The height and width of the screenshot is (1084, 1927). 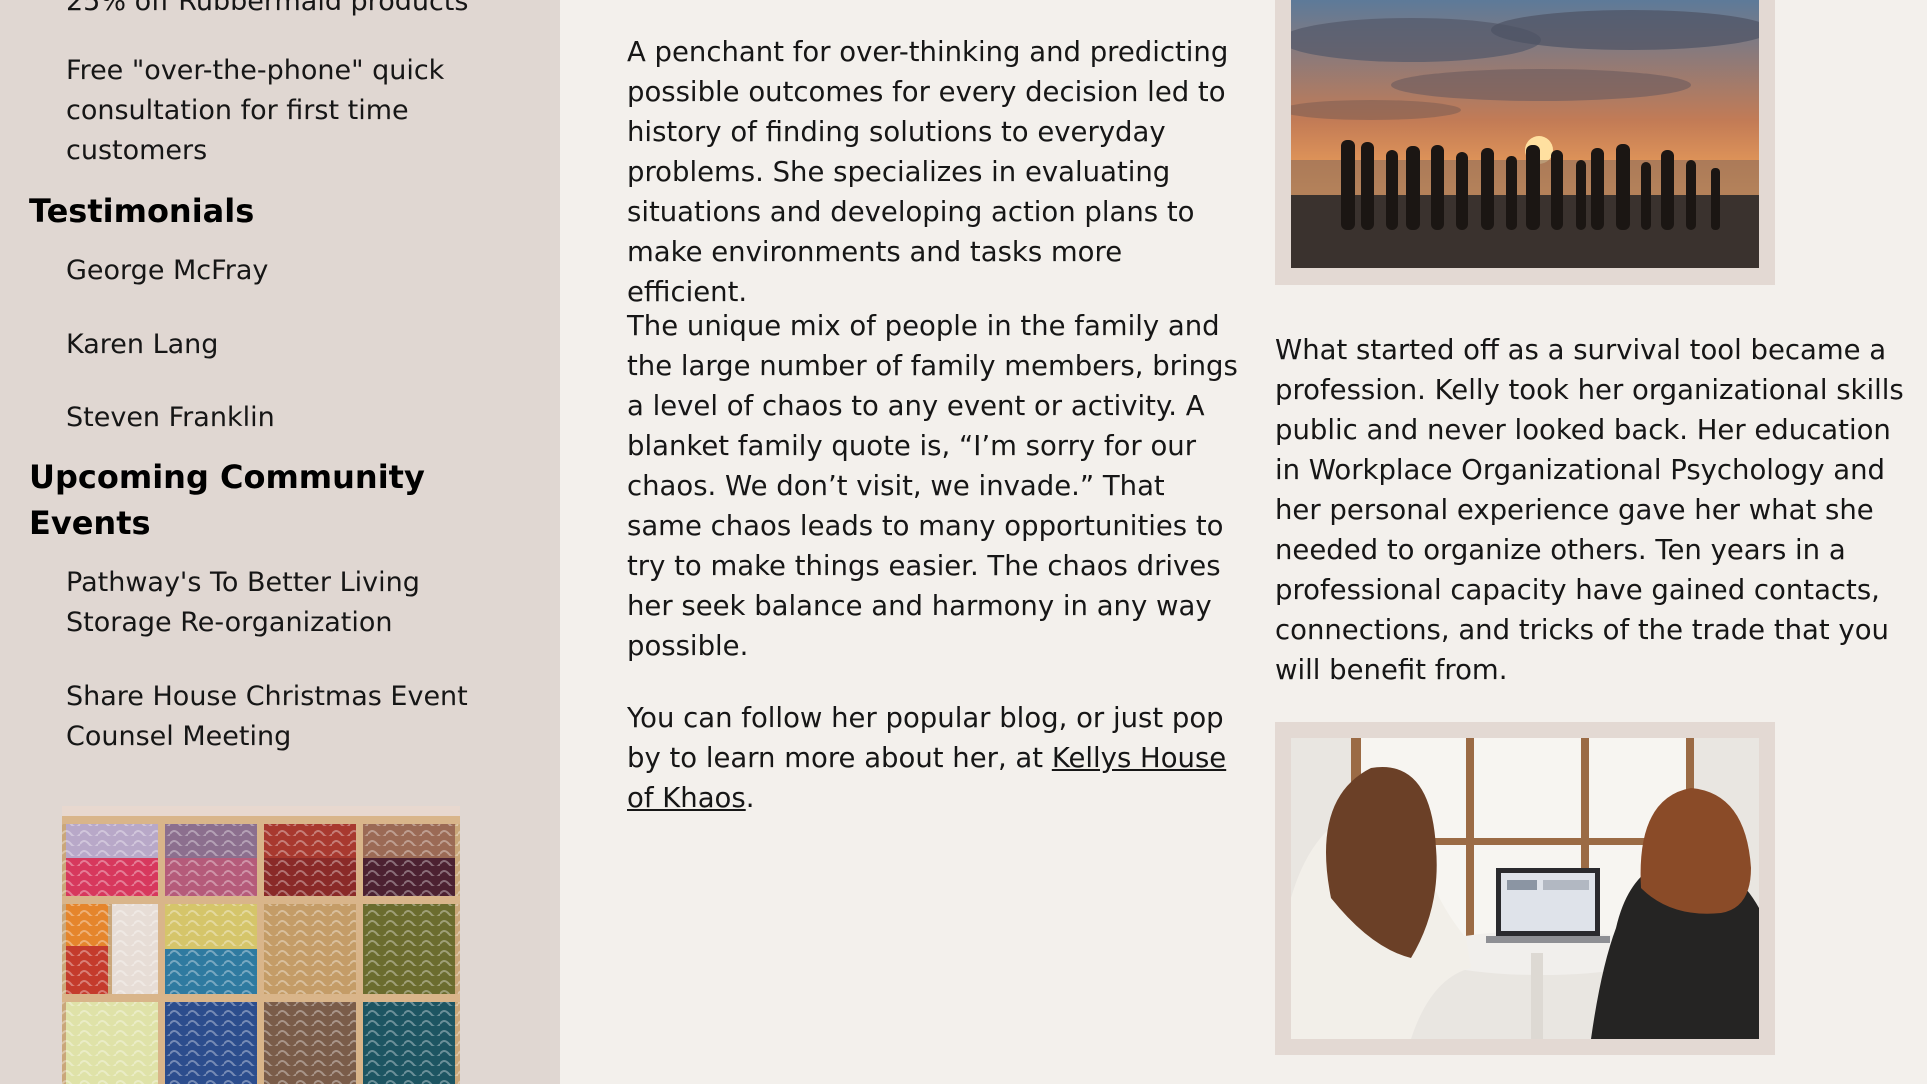 I want to click on testimonial-item: Steven Franklin, so click(x=281, y=418).